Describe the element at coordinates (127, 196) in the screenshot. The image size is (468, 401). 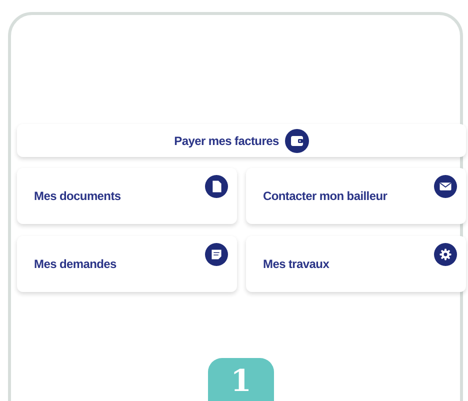
I see `menu-tile: Mes documents` at that location.